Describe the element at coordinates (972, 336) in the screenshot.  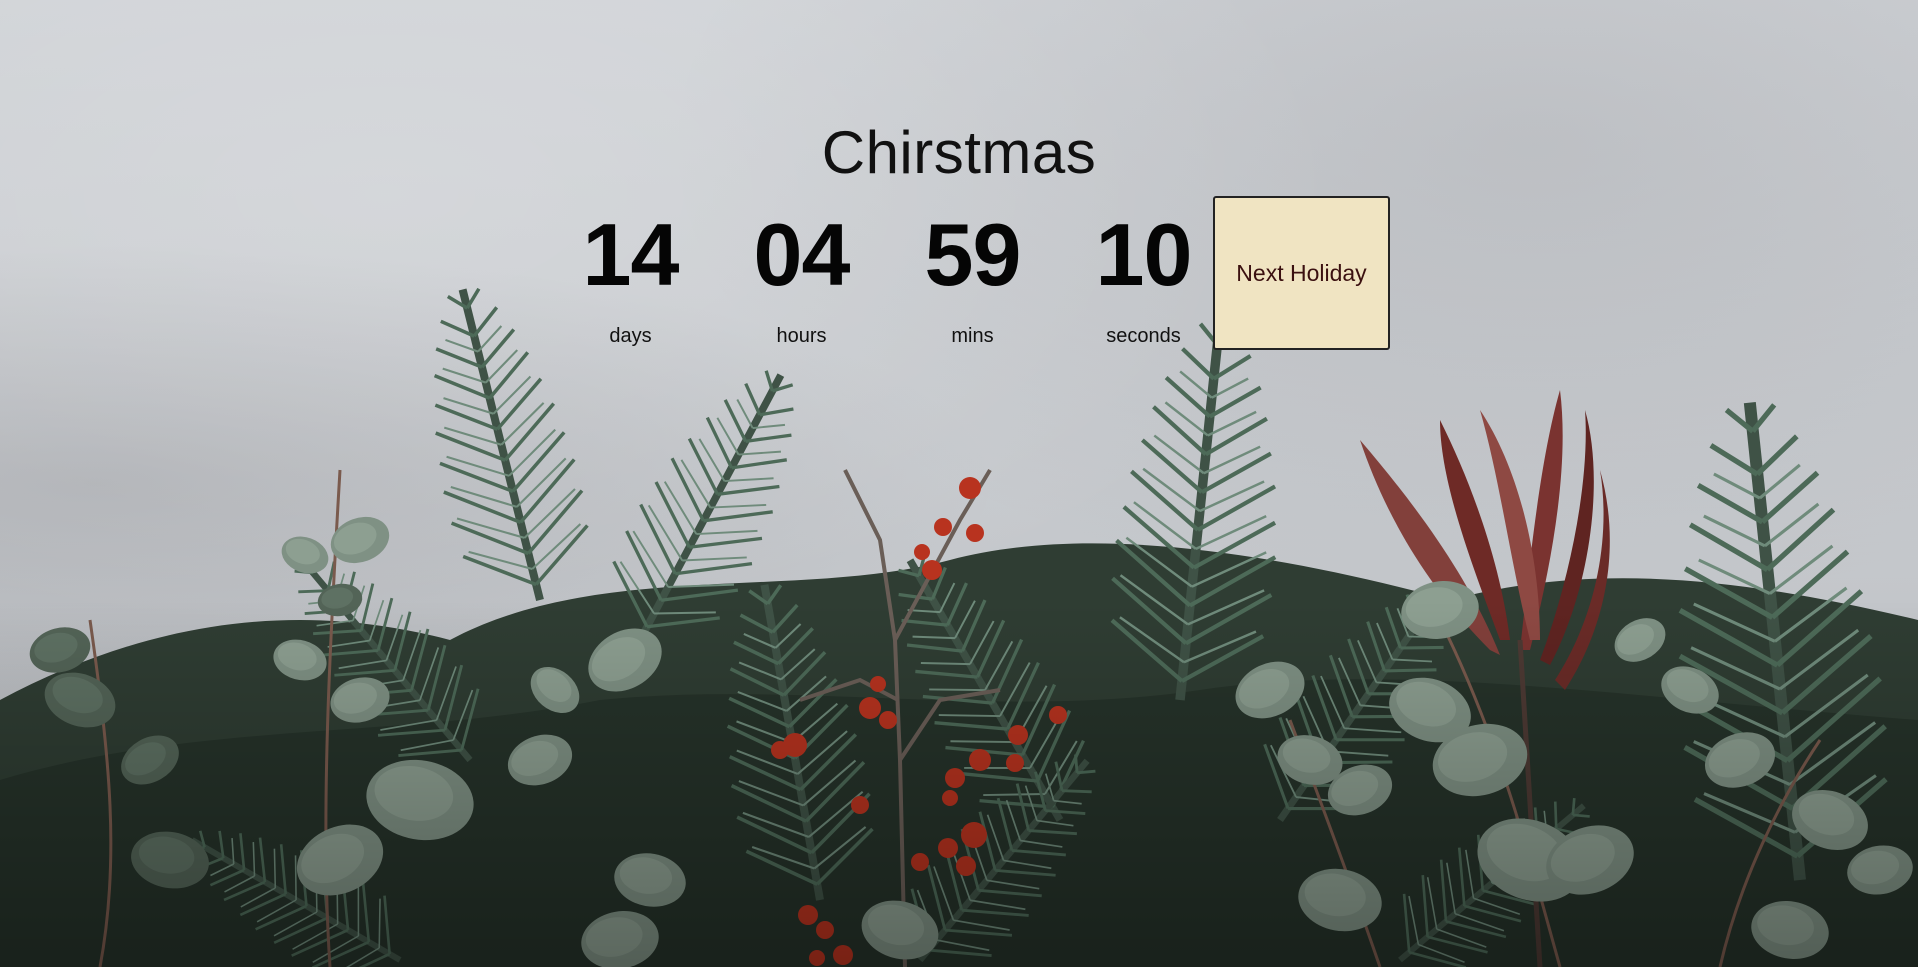
I see `mins-label: mins` at that location.